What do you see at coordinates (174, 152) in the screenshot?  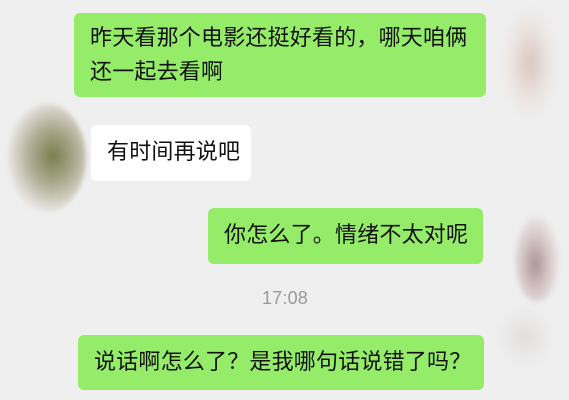 I see `message-text: 有时间再说吧` at bounding box center [174, 152].